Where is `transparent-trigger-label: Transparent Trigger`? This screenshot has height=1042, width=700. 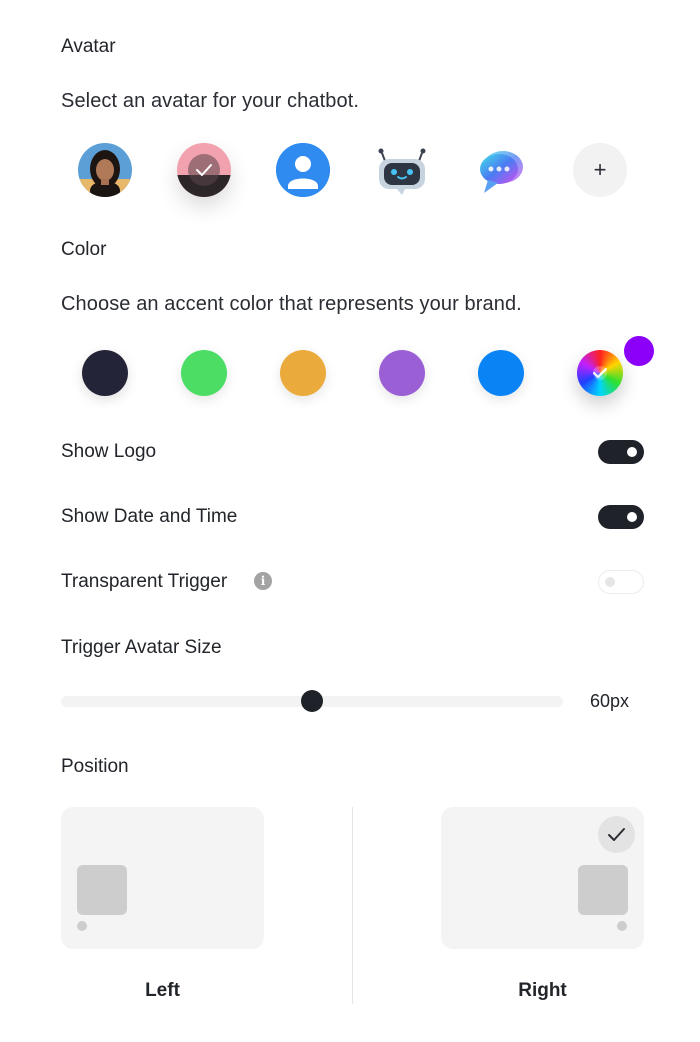
transparent-trigger-label: Transparent Trigger is located at coordinates (144, 581).